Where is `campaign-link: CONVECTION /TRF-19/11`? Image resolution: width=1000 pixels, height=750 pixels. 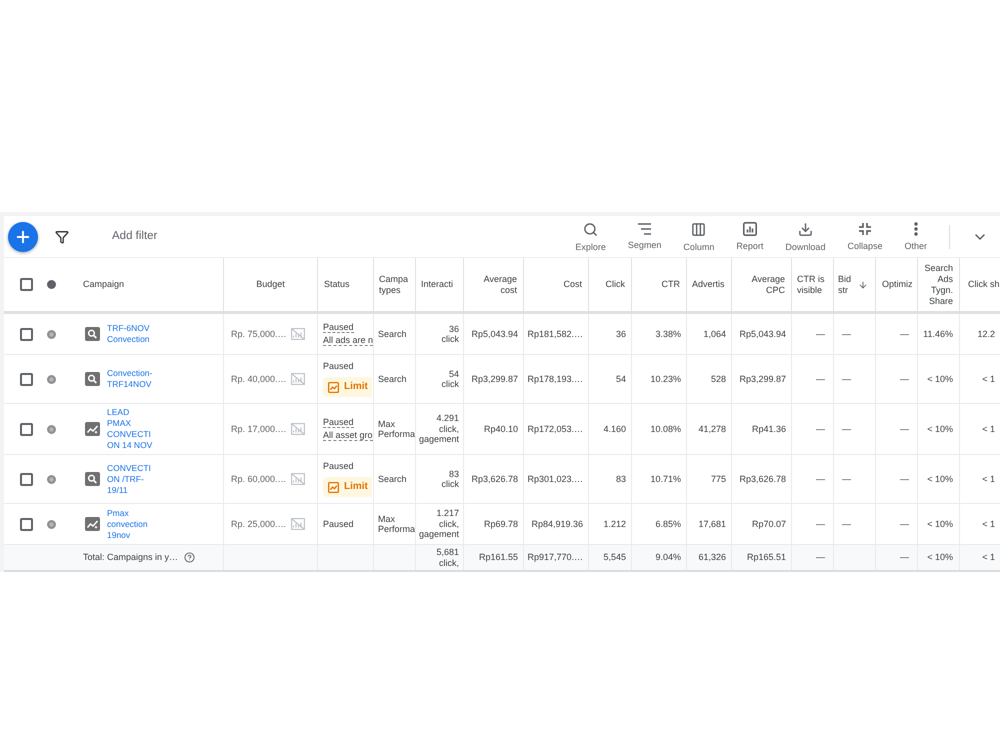
campaign-link: CONVECTION /TRF-19/11 is located at coordinates (130, 479).